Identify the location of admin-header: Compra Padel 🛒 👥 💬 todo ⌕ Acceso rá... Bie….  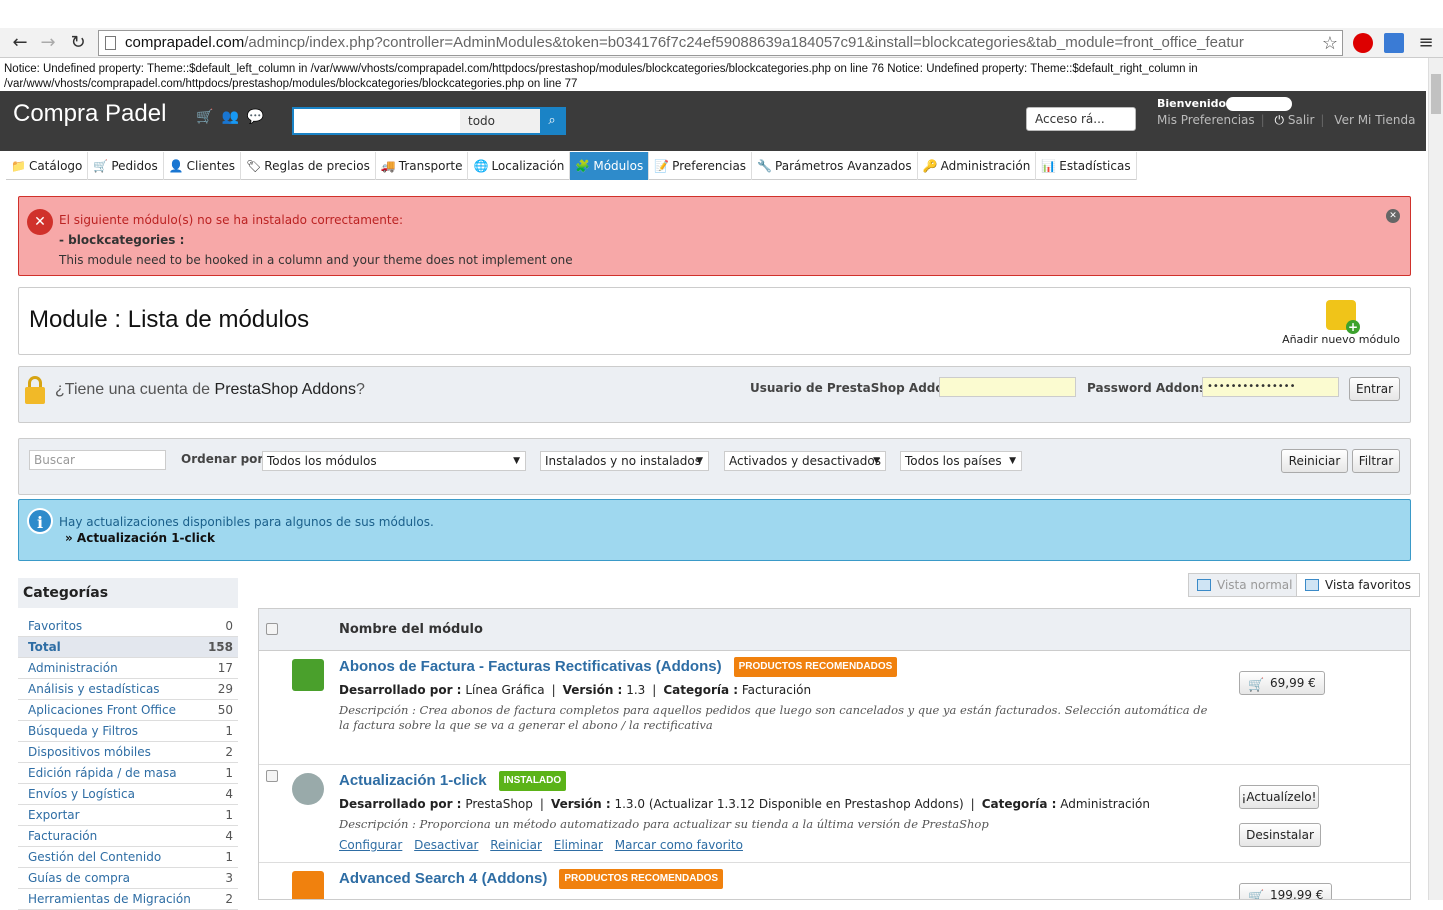
(713, 121).